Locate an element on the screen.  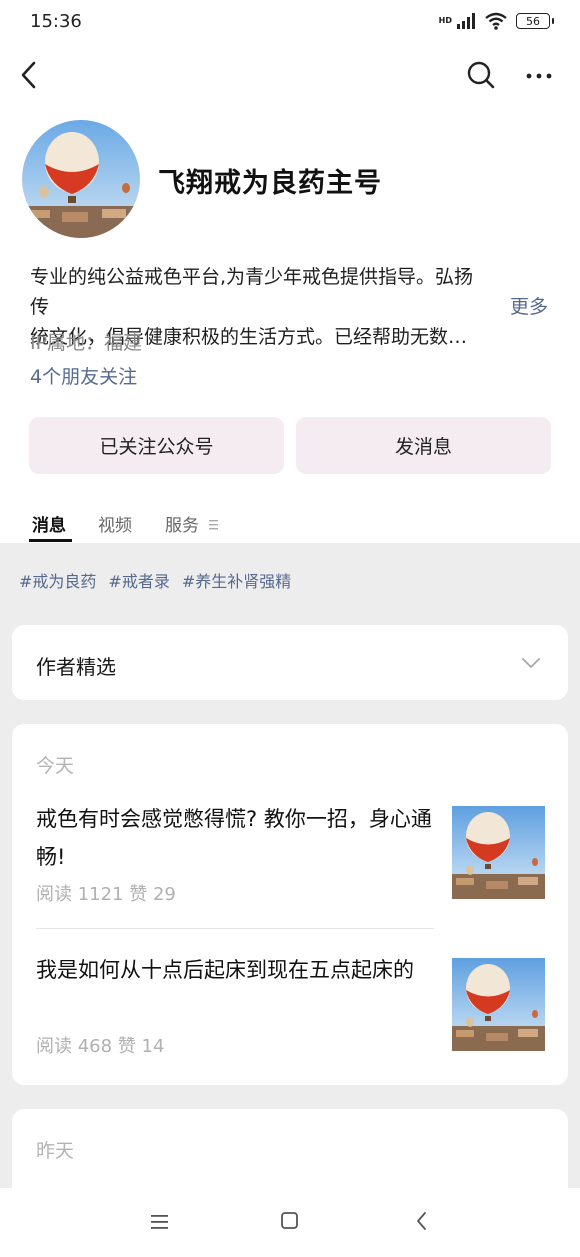
ip-location: IP属地：福建 is located at coordinates (86, 343).